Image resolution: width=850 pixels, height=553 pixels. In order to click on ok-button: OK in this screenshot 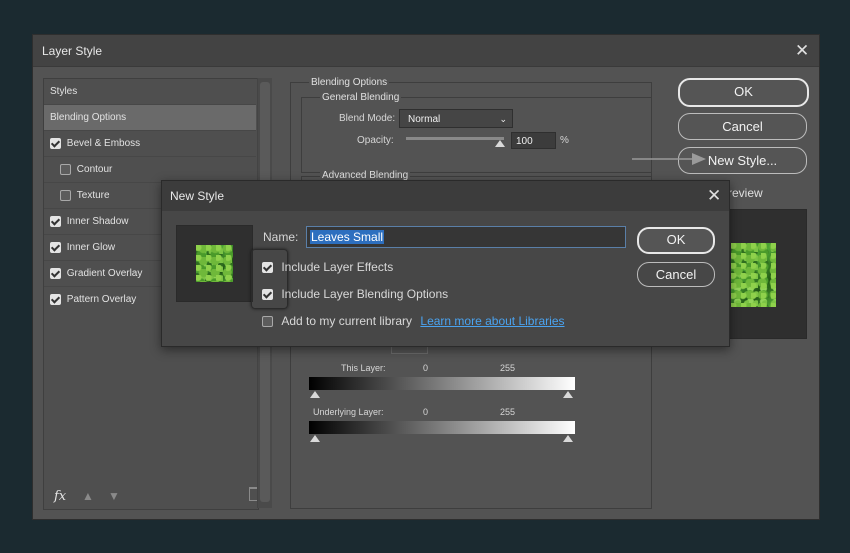, I will do `click(743, 92)`.